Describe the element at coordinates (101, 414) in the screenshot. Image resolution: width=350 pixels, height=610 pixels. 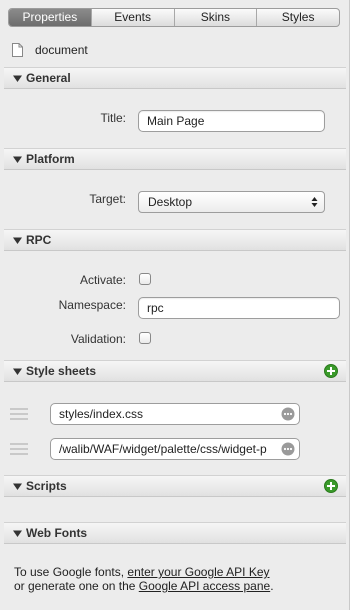
I see `stylesheet-path: styles/index.css` at that location.